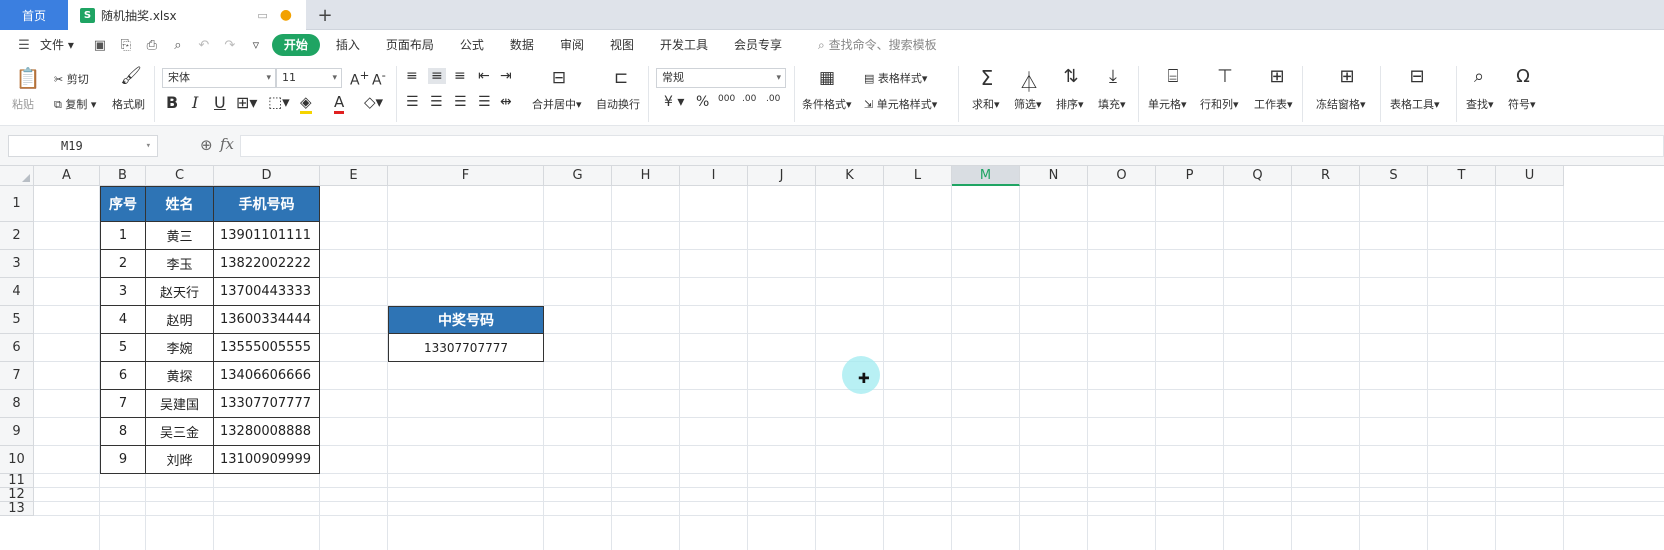  Describe the element at coordinates (522, 45) in the screenshot. I see `menu-item-data: 数据` at that location.